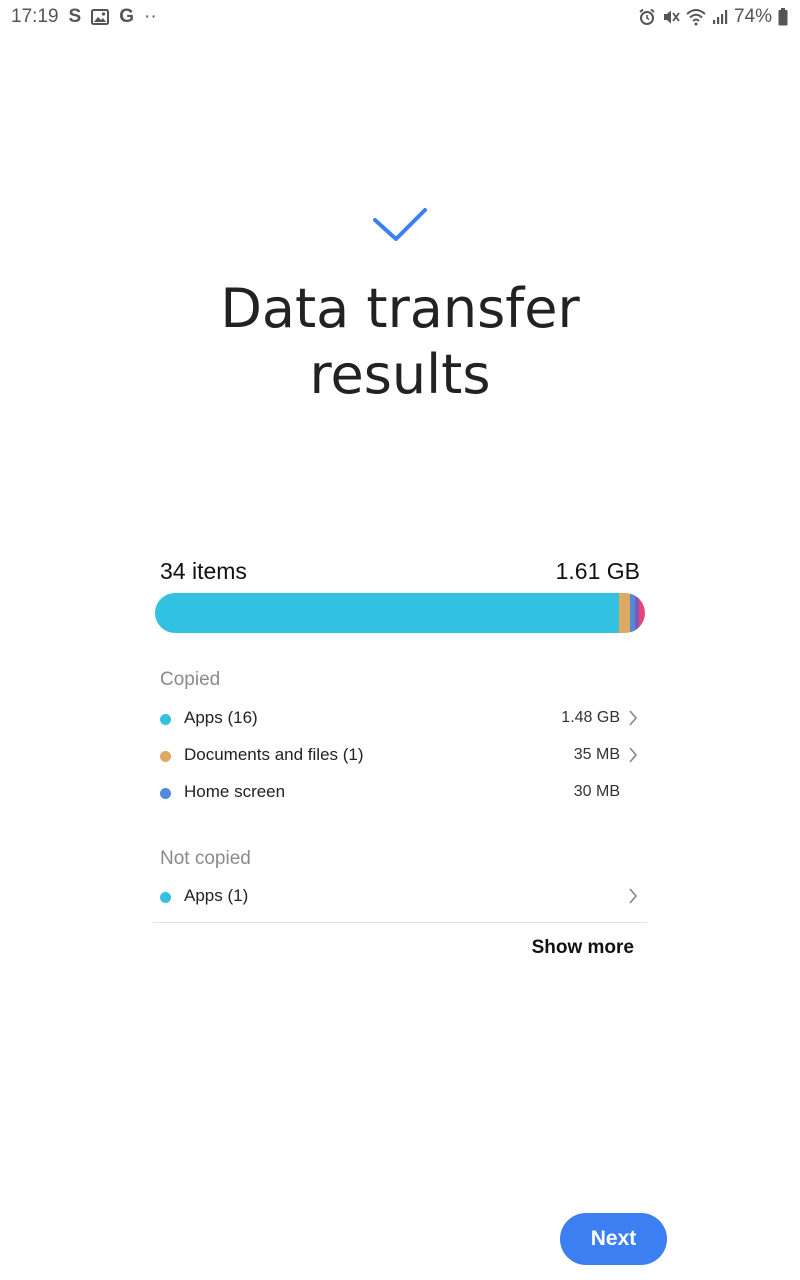 This screenshot has height=1280, width=800. I want to click on not-copied-section-label: Not copied, so click(205, 858).